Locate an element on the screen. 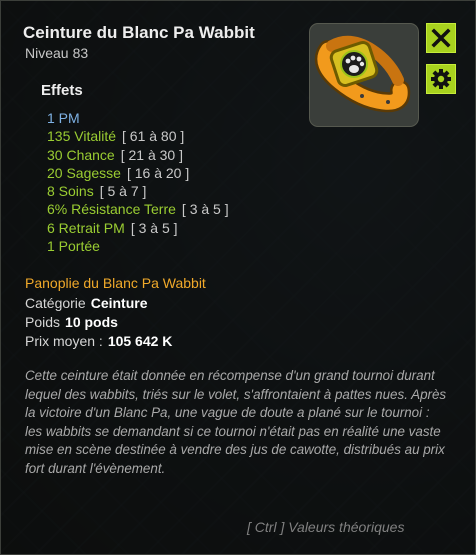 This screenshot has height=555, width=476. effect-item: 135 Vitalité[ 61 à 80 ] is located at coordinates (116, 136).